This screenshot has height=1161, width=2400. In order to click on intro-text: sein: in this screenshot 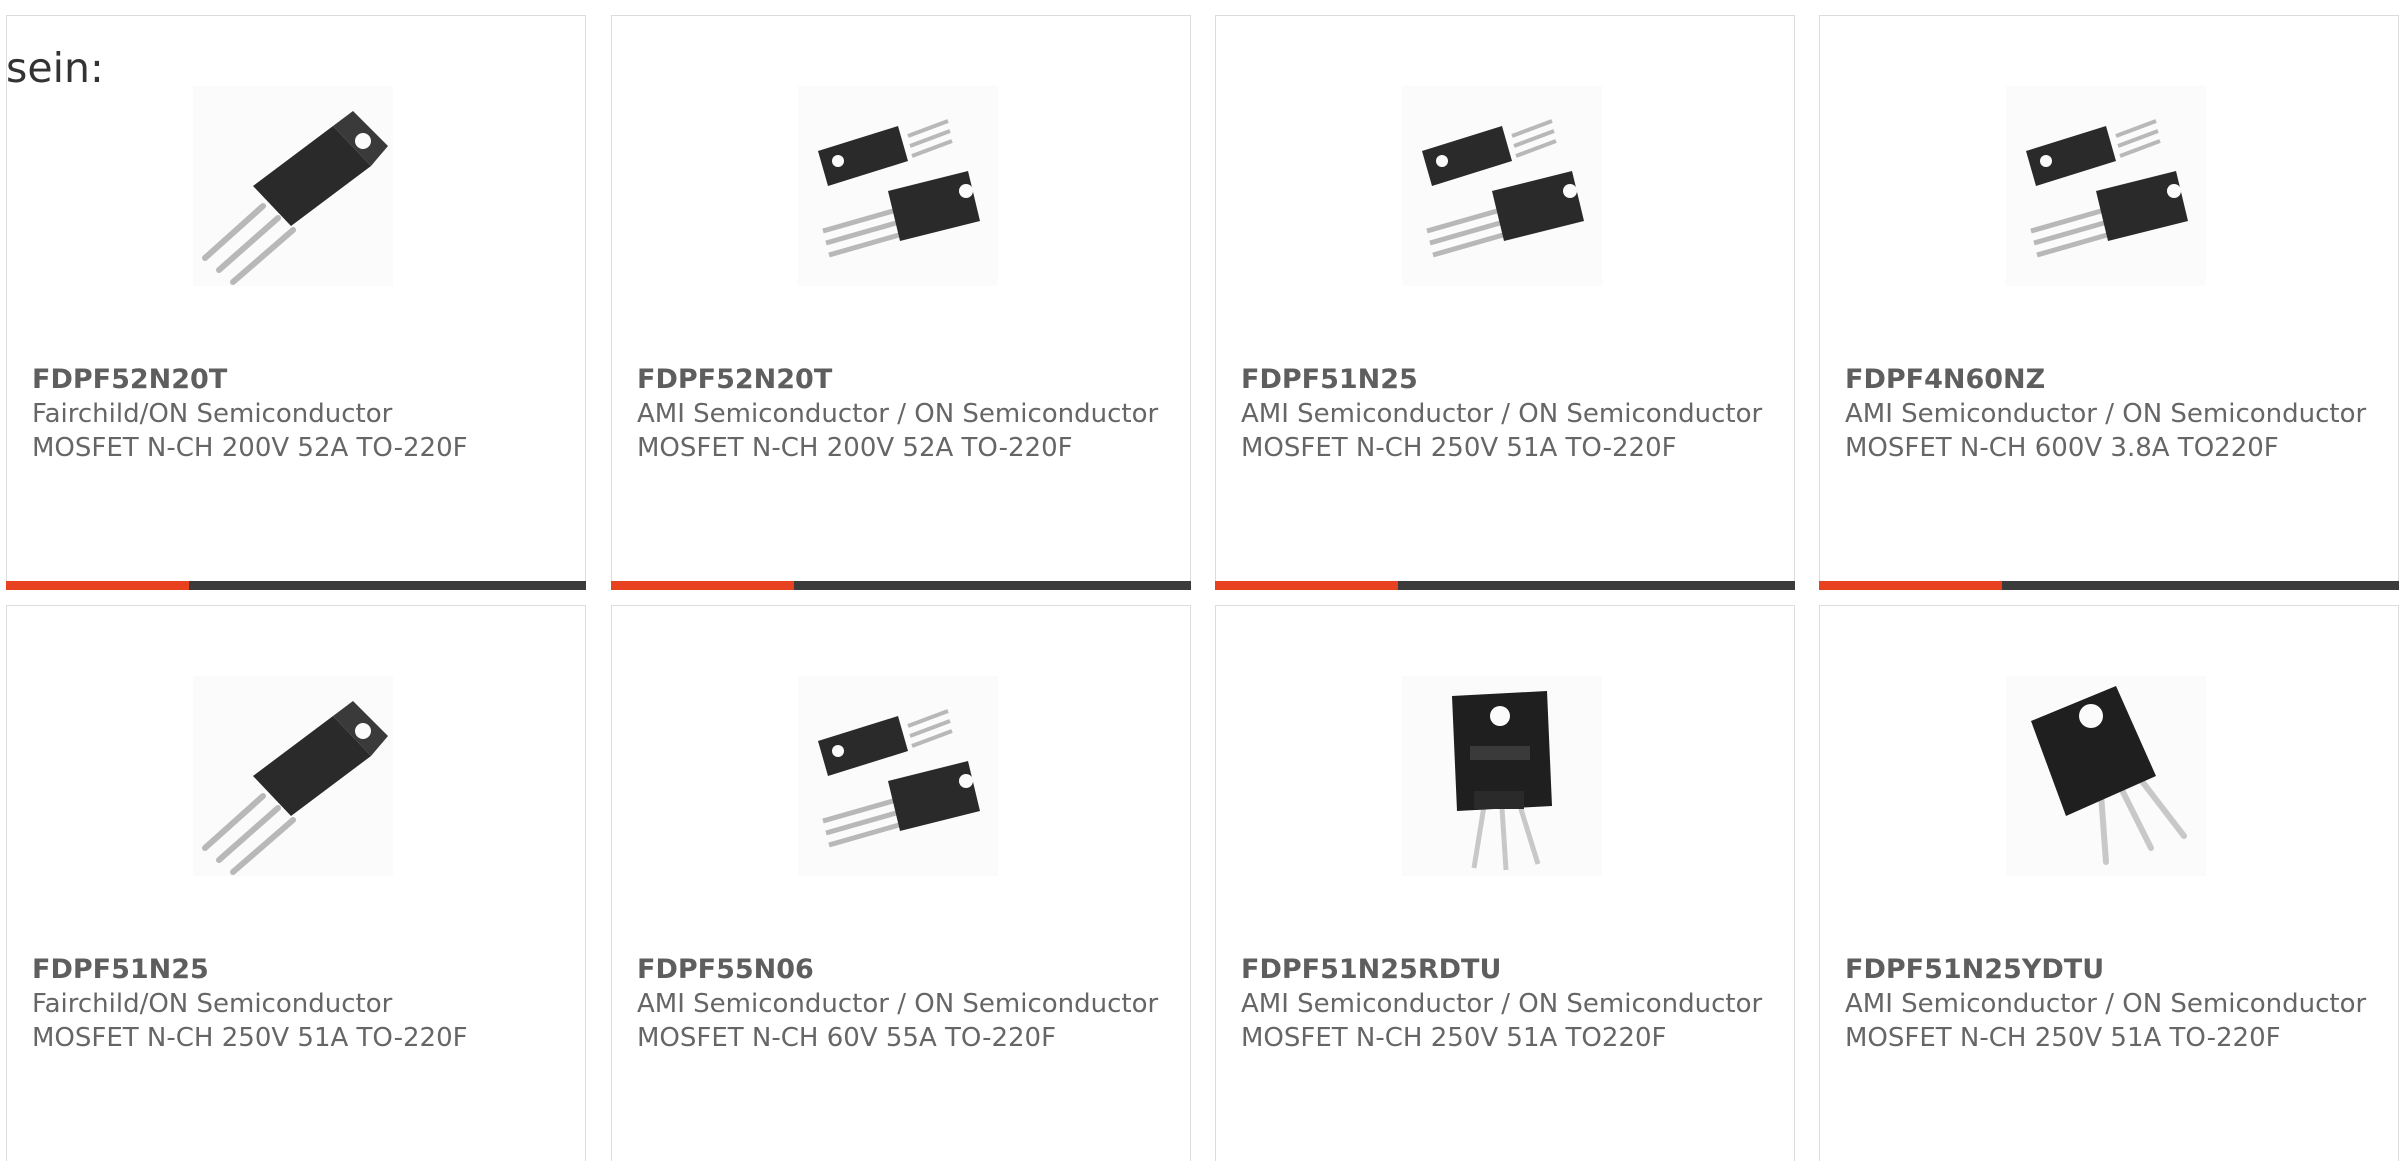, I will do `click(55, 68)`.